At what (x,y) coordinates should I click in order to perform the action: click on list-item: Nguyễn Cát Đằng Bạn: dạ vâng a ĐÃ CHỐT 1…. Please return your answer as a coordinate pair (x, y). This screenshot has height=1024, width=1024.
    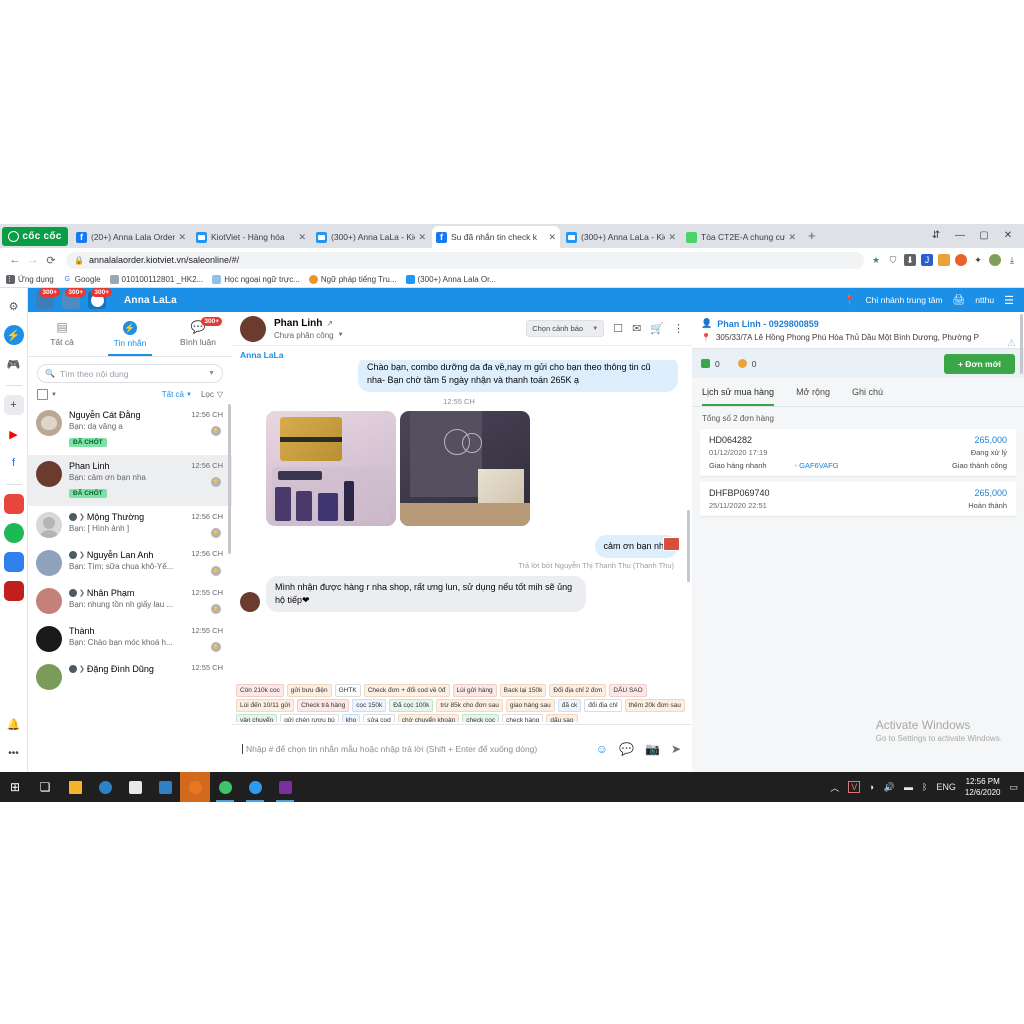
    Looking at the image, I should click on (130, 429).